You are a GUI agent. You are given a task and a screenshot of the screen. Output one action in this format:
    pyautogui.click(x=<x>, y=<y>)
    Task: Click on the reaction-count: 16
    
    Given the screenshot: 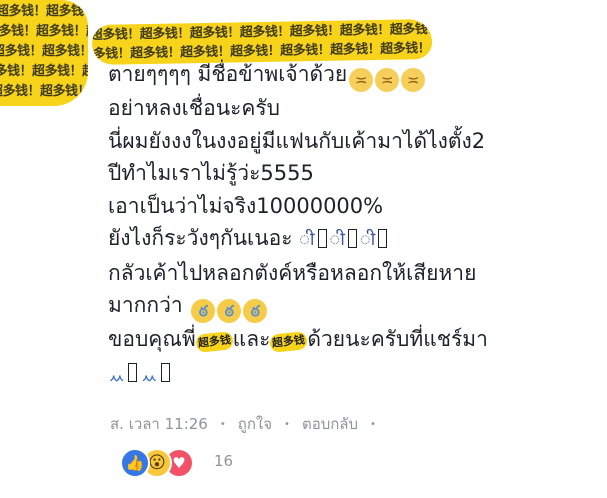 What is the action you would take?
    pyautogui.click(x=224, y=461)
    